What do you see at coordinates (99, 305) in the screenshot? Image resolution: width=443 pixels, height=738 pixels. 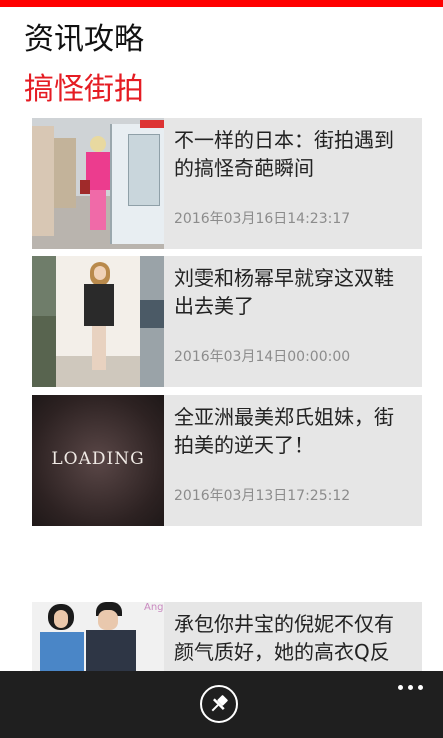 I see `thumbnail-person-coat` at bounding box center [99, 305].